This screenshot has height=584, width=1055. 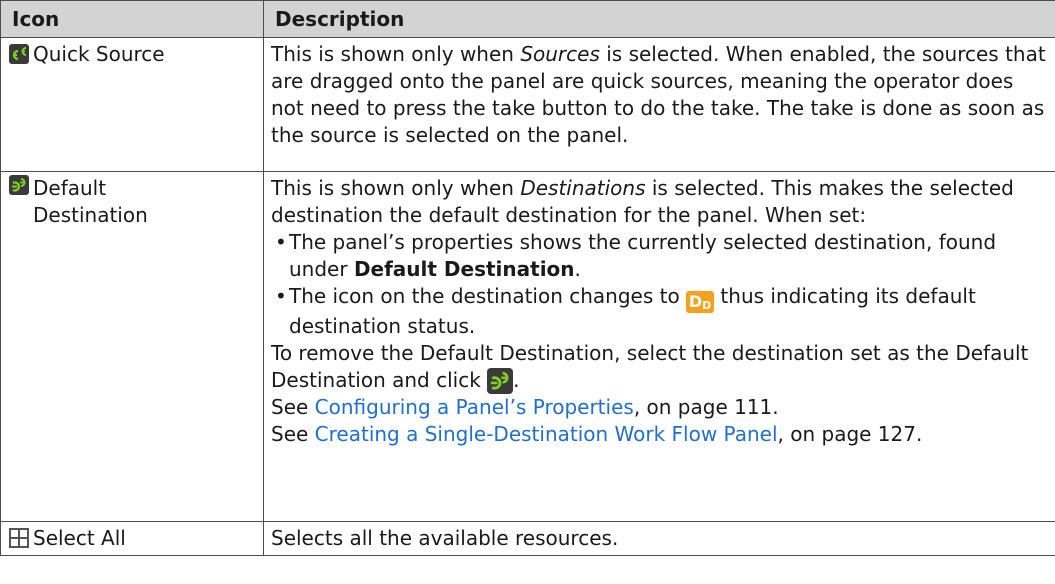 I want to click on default-destination-icon, so click(x=19, y=185).